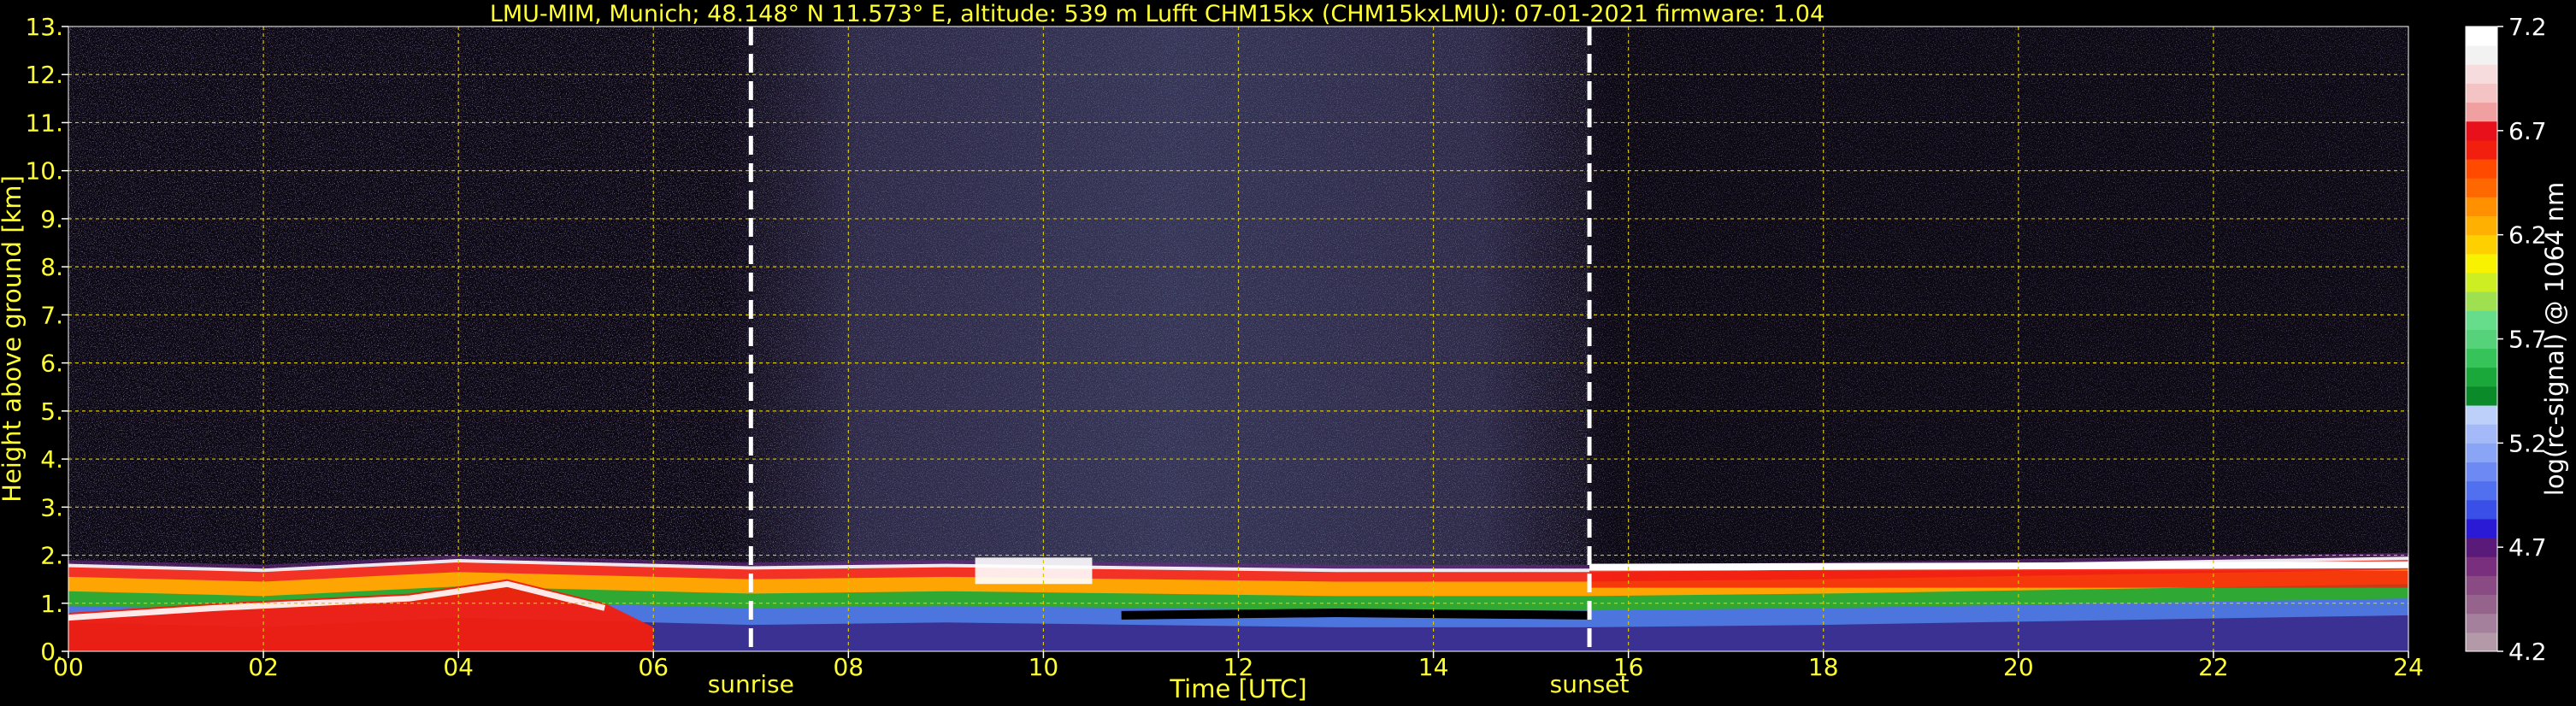 This screenshot has width=2576, height=706. I want to click on y-tick-label: 9., so click(51, 219).